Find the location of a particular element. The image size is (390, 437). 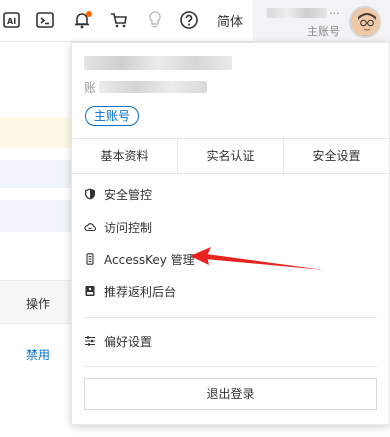

cart-icon is located at coordinates (119, 20).